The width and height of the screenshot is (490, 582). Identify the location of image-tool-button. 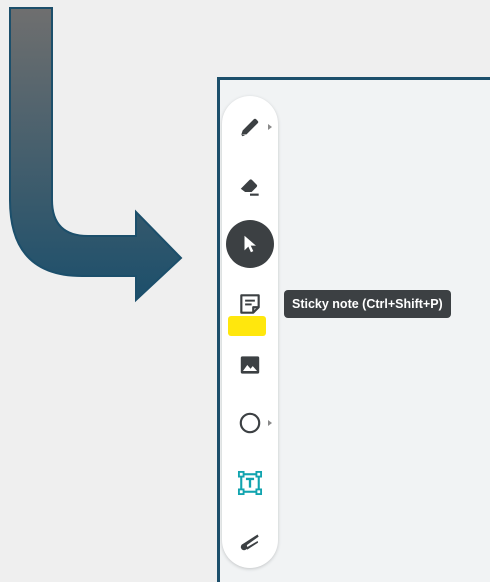
(250, 365).